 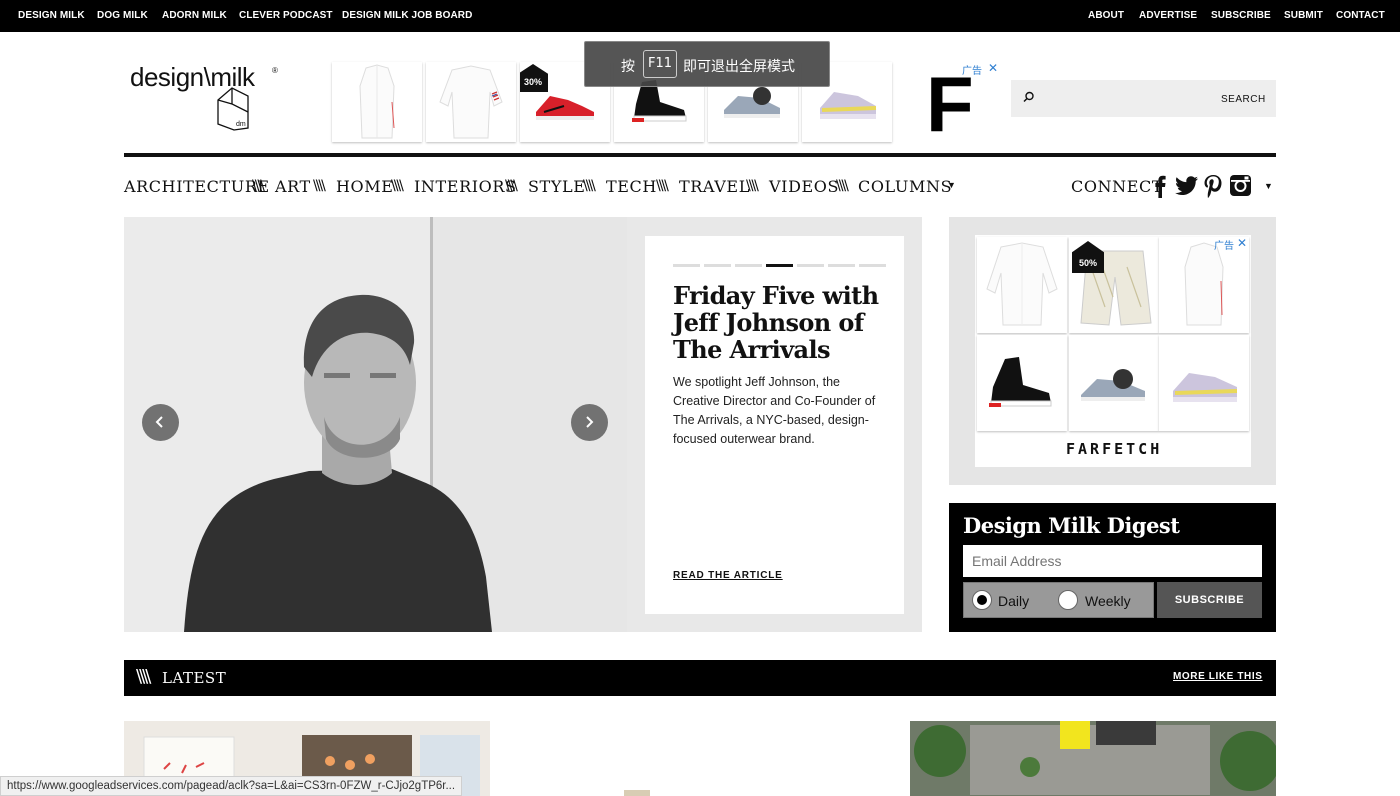 I want to click on milk-carton-icon: dm, so click(x=233, y=109).